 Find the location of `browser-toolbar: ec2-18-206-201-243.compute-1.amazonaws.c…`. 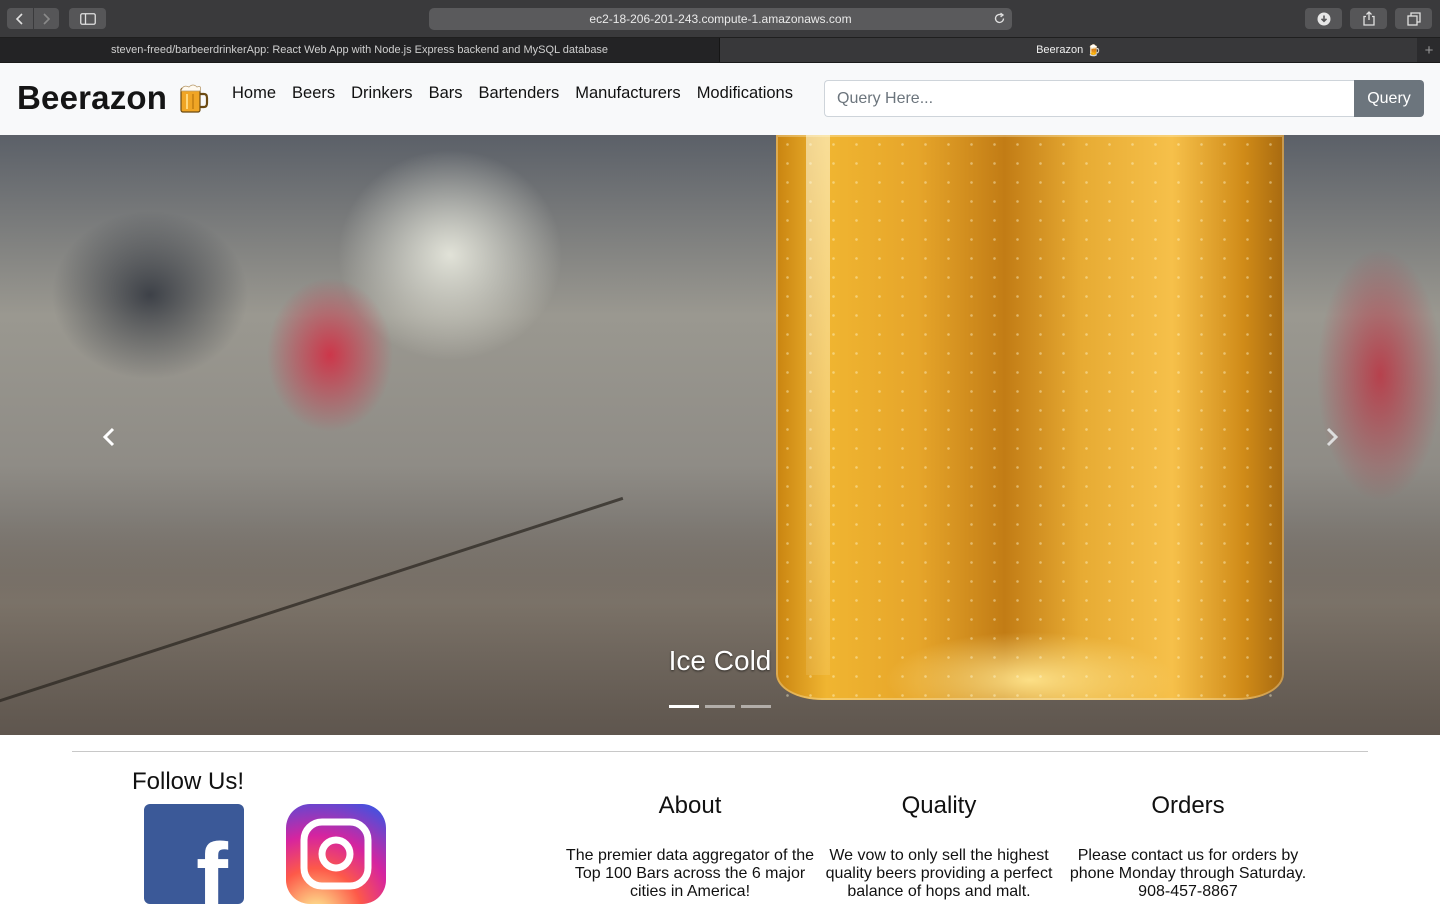

browser-toolbar: ec2-18-206-201-243.compute-1.amazonaws.c… is located at coordinates (720, 19).